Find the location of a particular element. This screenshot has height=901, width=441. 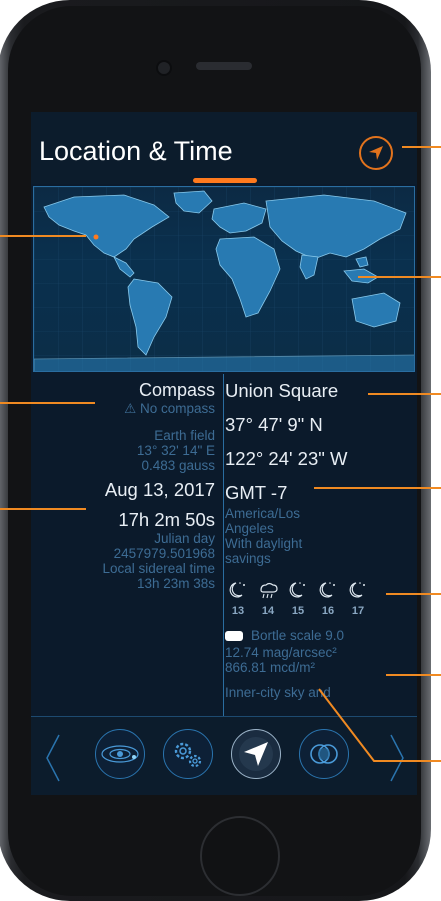

weather-day-number: 17 is located at coordinates (358, 611).